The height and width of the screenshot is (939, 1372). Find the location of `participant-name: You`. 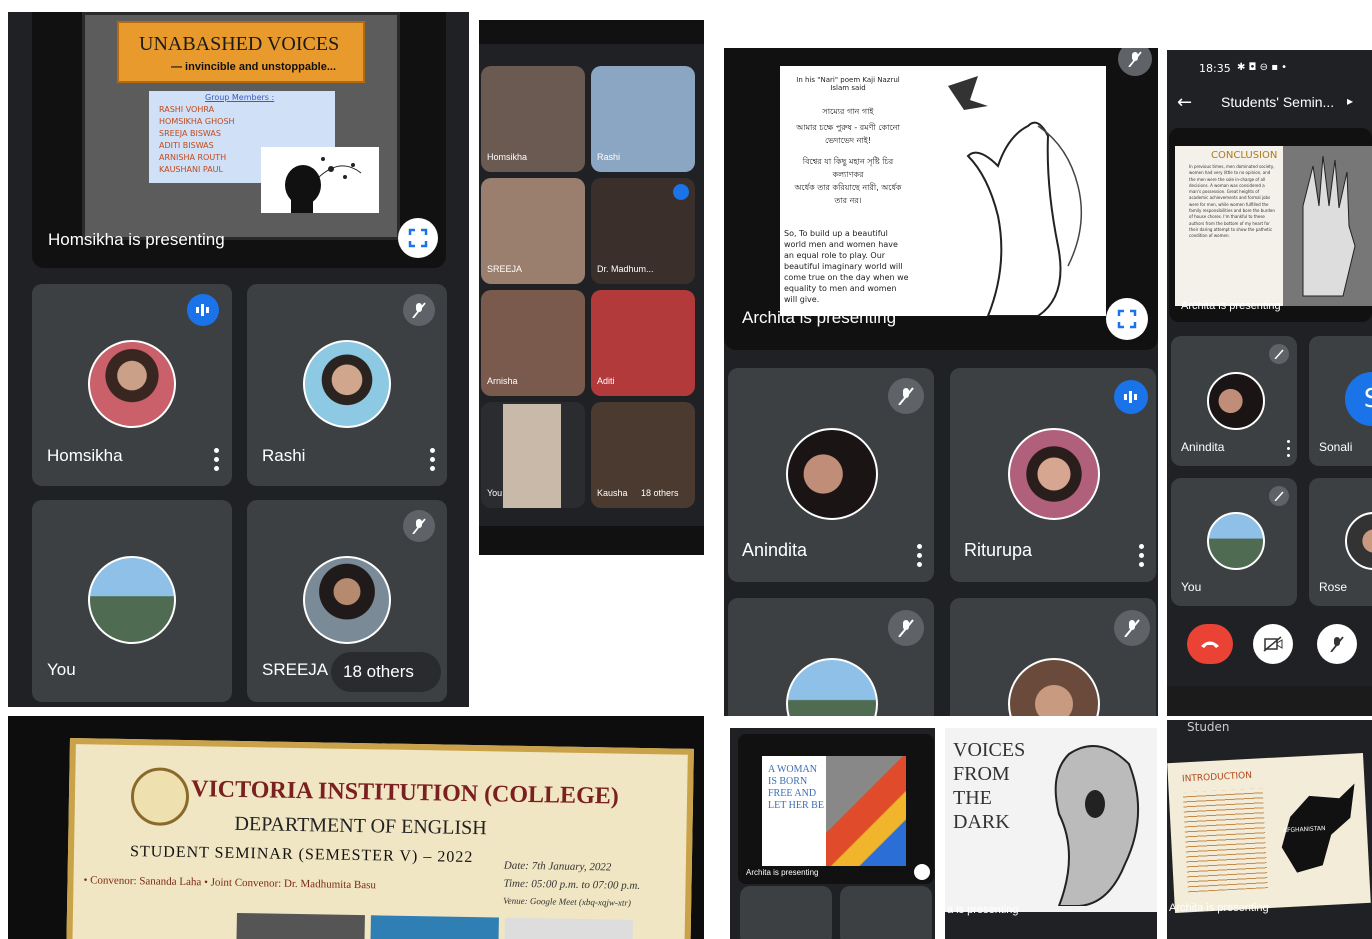

participant-name: You is located at coordinates (61, 669).